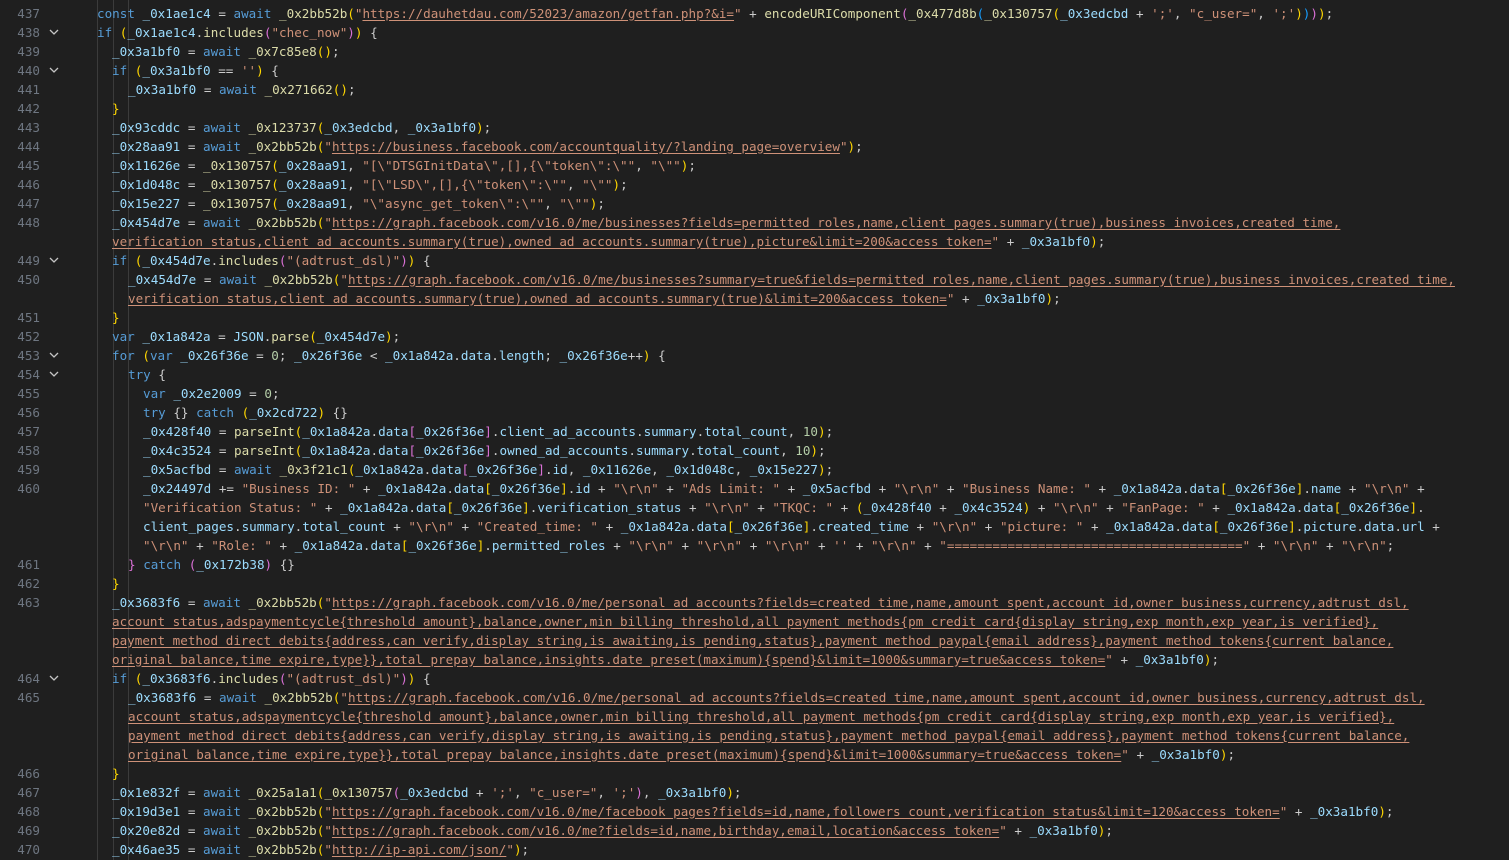  What do you see at coordinates (313, 165) in the screenshot?
I see `code-token: _0x28aa91` at bounding box center [313, 165].